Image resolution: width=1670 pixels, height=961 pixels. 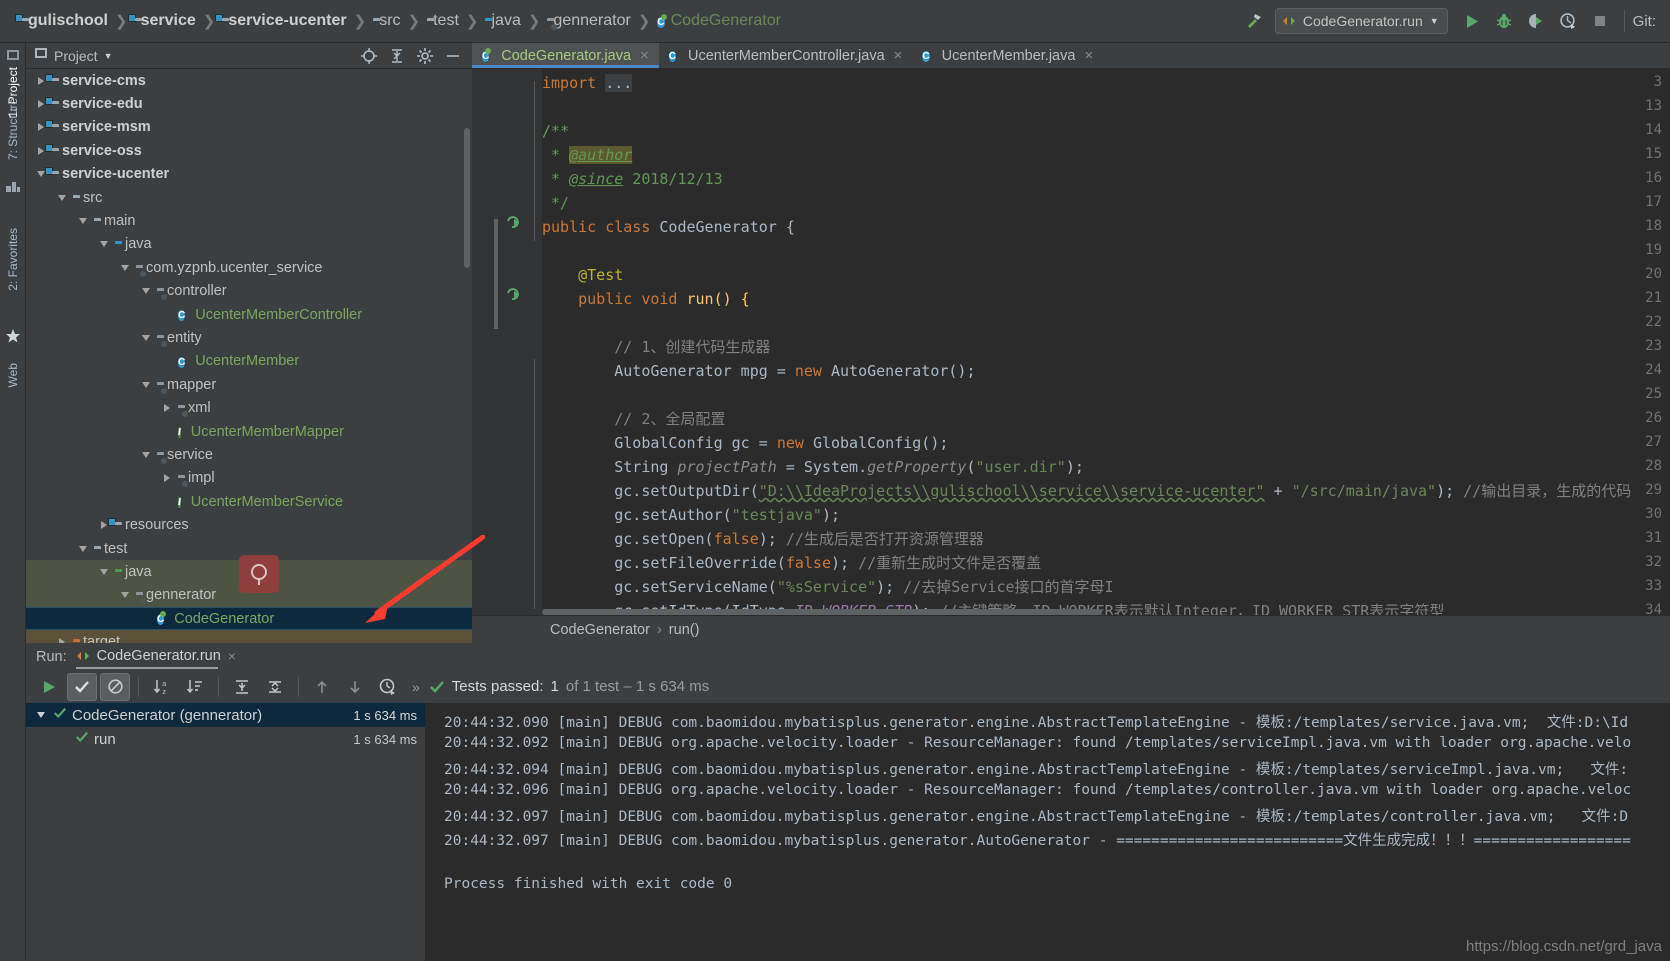 What do you see at coordinates (249, 407) in the screenshot?
I see `tree-item-xml: xml` at bounding box center [249, 407].